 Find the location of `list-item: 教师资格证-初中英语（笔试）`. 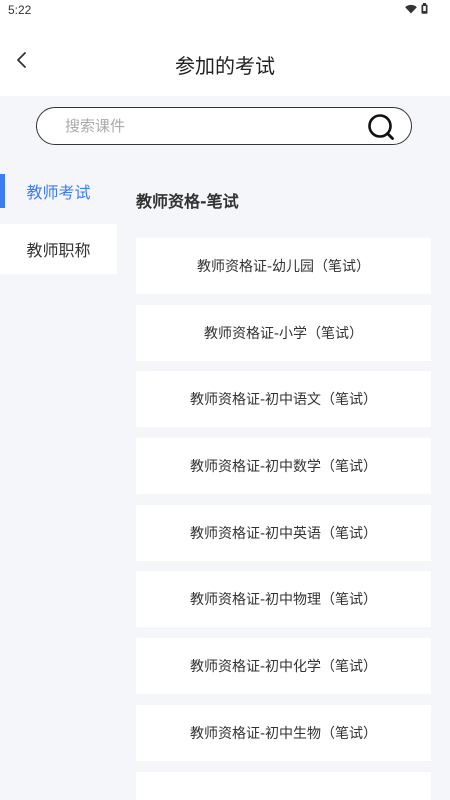

list-item: 教师资格证-初中英语（笔试） is located at coordinates (283, 532).